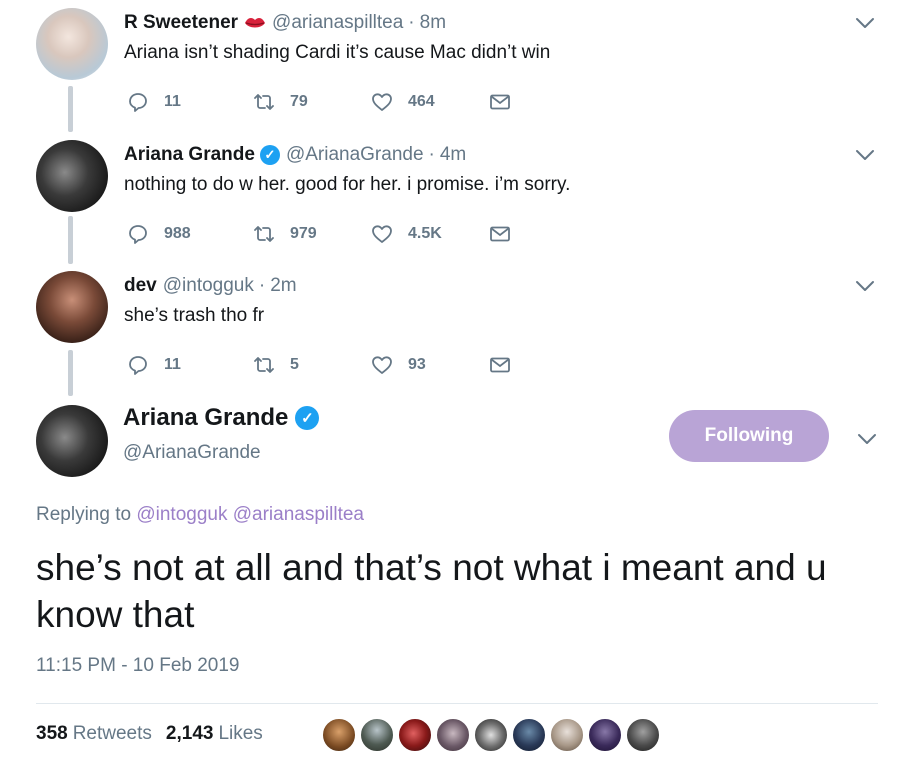 This screenshot has height=766, width=900. What do you see at coordinates (398, 365) in the screenshot?
I see `like-button: 93` at bounding box center [398, 365].